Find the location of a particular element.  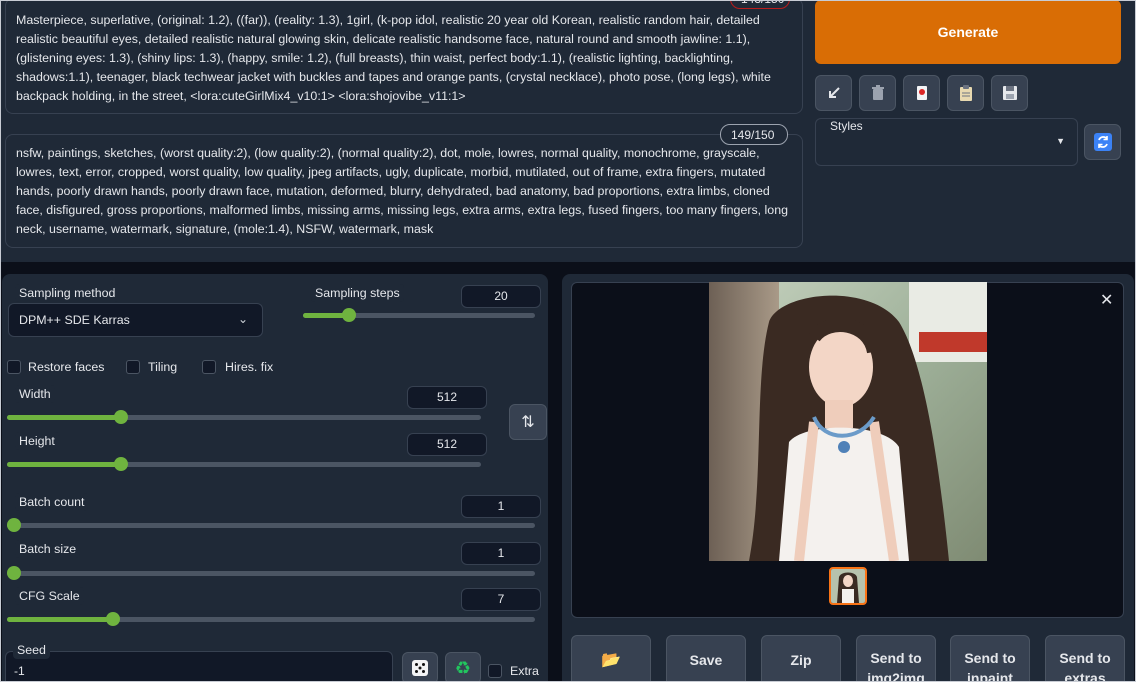

show-extra-networks-button is located at coordinates (921, 93).